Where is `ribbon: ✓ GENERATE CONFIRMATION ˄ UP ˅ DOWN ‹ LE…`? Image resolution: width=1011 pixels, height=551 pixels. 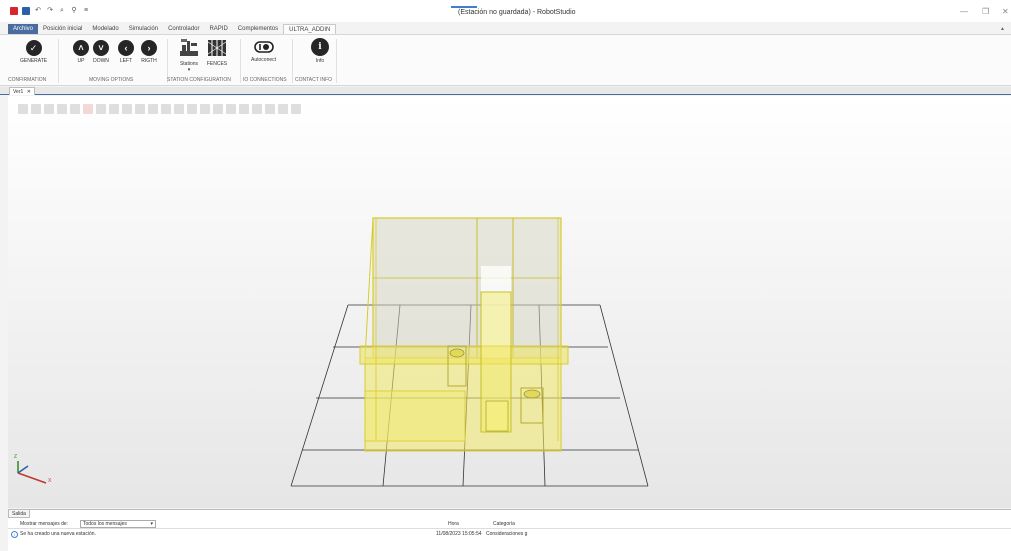
ribbon: ✓ GENERATE CONFIRMATION ˄ UP ˅ DOWN ‹ LE… is located at coordinates (505, 60).